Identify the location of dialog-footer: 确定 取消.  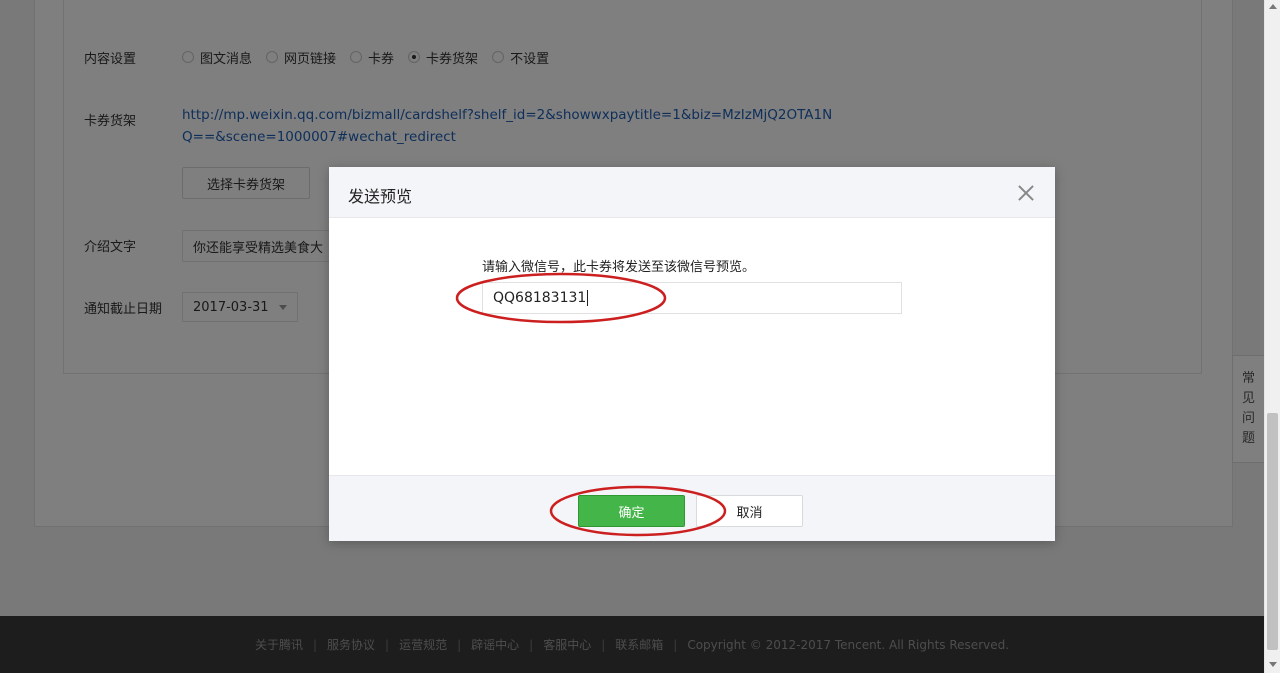
(692, 508).